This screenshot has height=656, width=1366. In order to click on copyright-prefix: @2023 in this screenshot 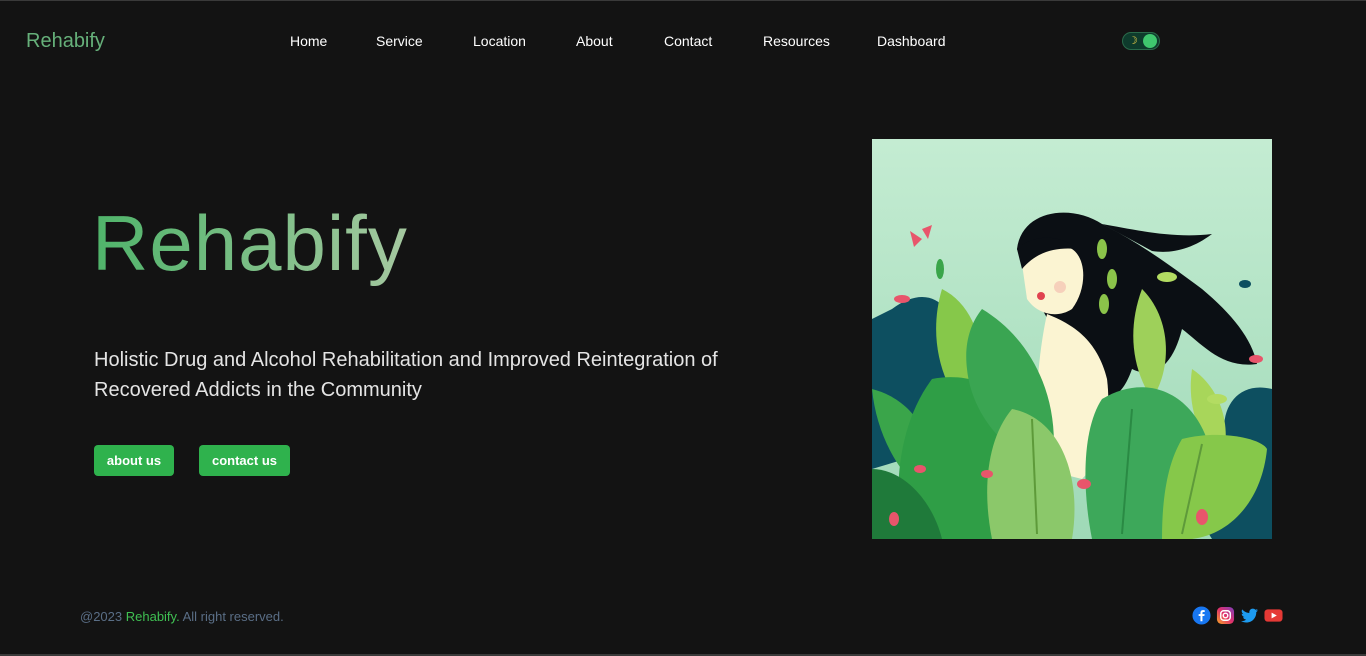, I will do `click(103, 616)`.